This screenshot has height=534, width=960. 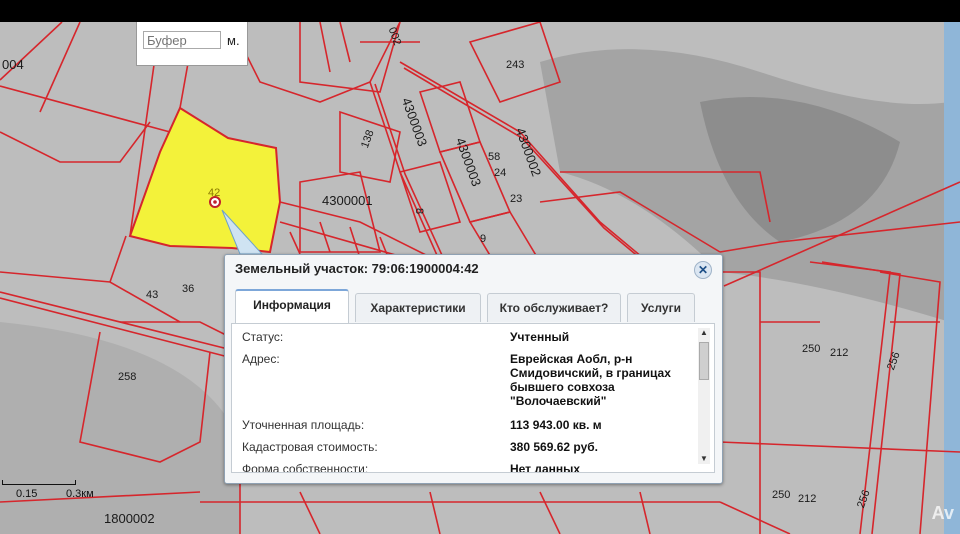 What do you see at coordinates (571, 359) in the screenshot?
I see `address-line: Еврейская Аобл, р-н` at bounding box center [571, 359].